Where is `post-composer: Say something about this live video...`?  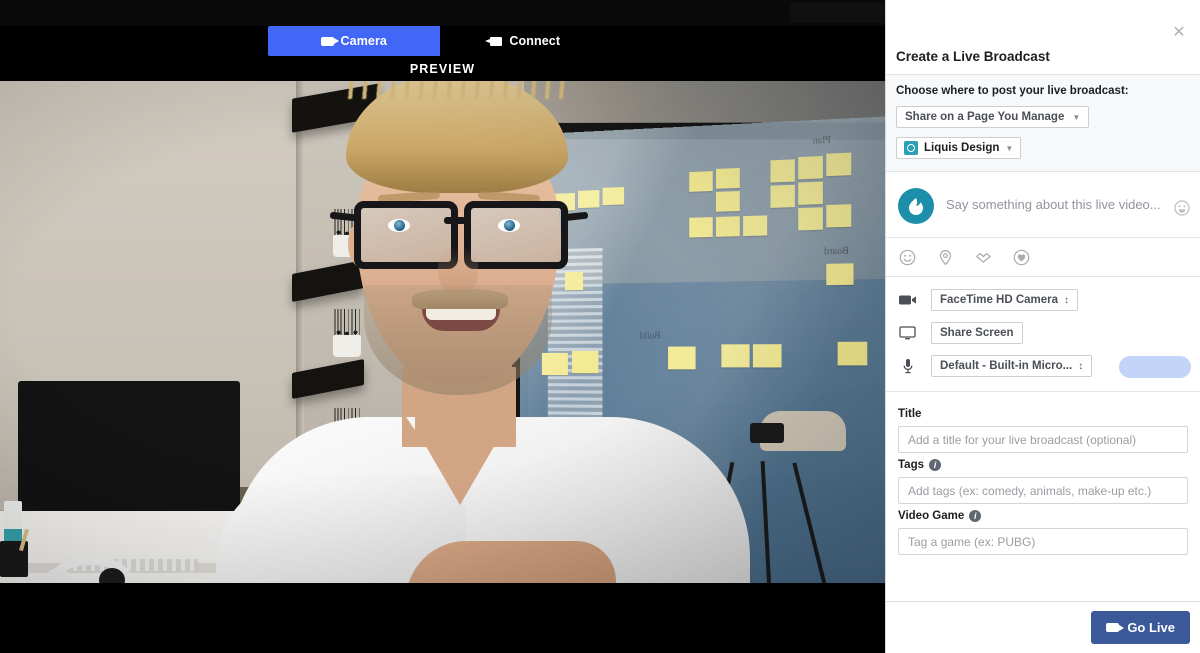
post-composer: Say something about this live video... is located at coordinates (1043, 205).